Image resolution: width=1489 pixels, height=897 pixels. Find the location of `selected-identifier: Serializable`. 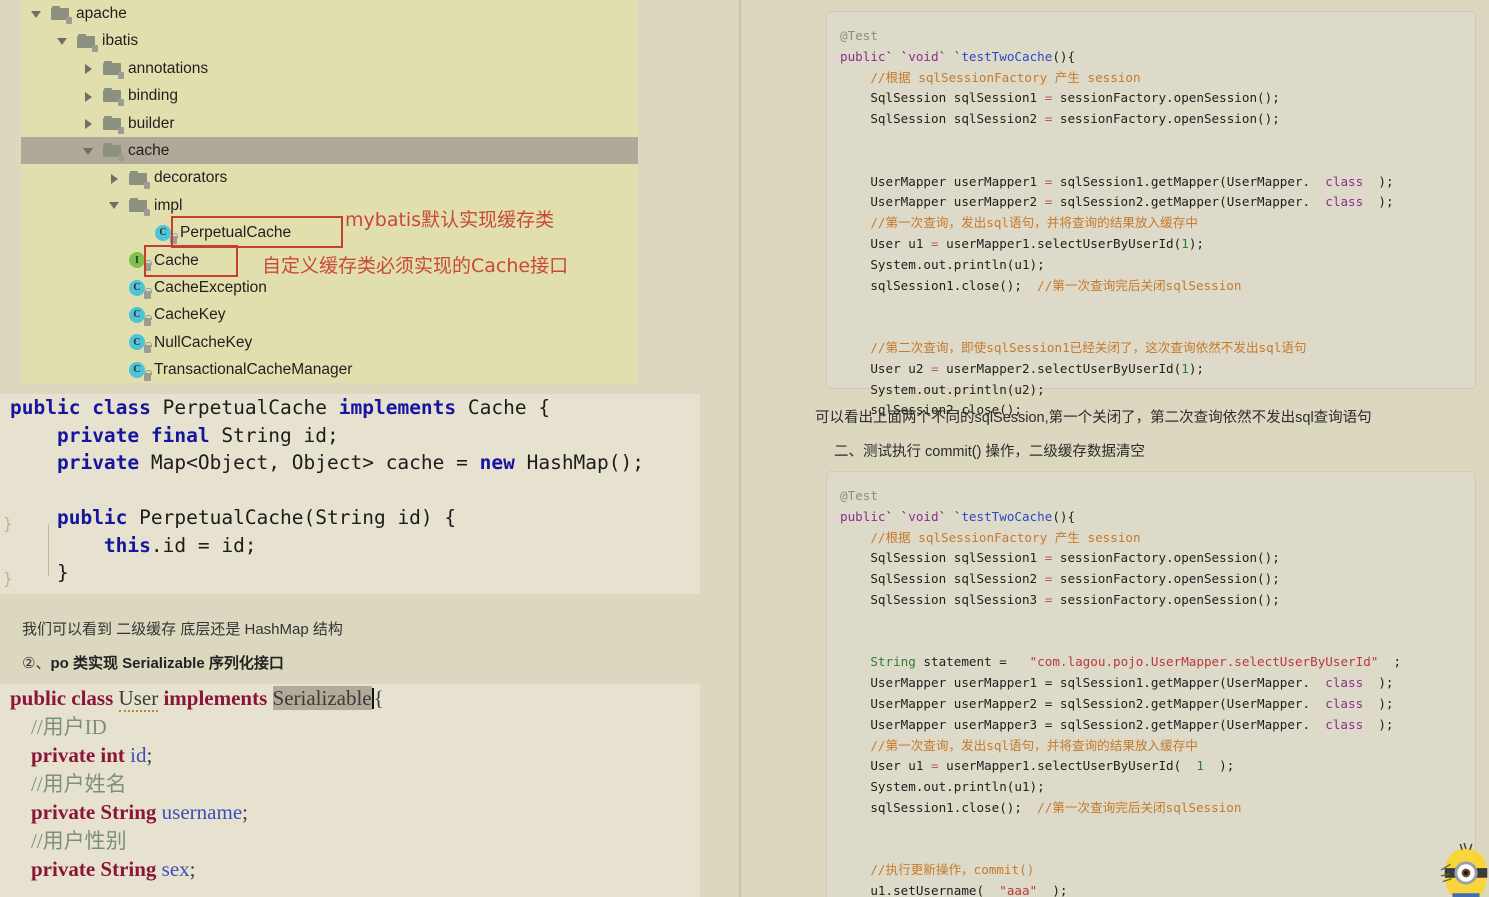

selected-identifier: Serializable is located at coordinates (322, 698).